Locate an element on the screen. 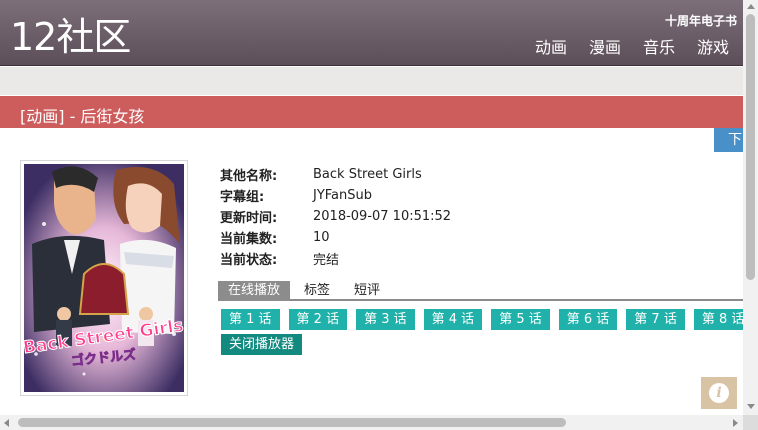 Image resolution: width=758 pixels, height=430 pixels. poster-art: Back Street Girls ゴクドルズ is located at coordinates (104, 278).